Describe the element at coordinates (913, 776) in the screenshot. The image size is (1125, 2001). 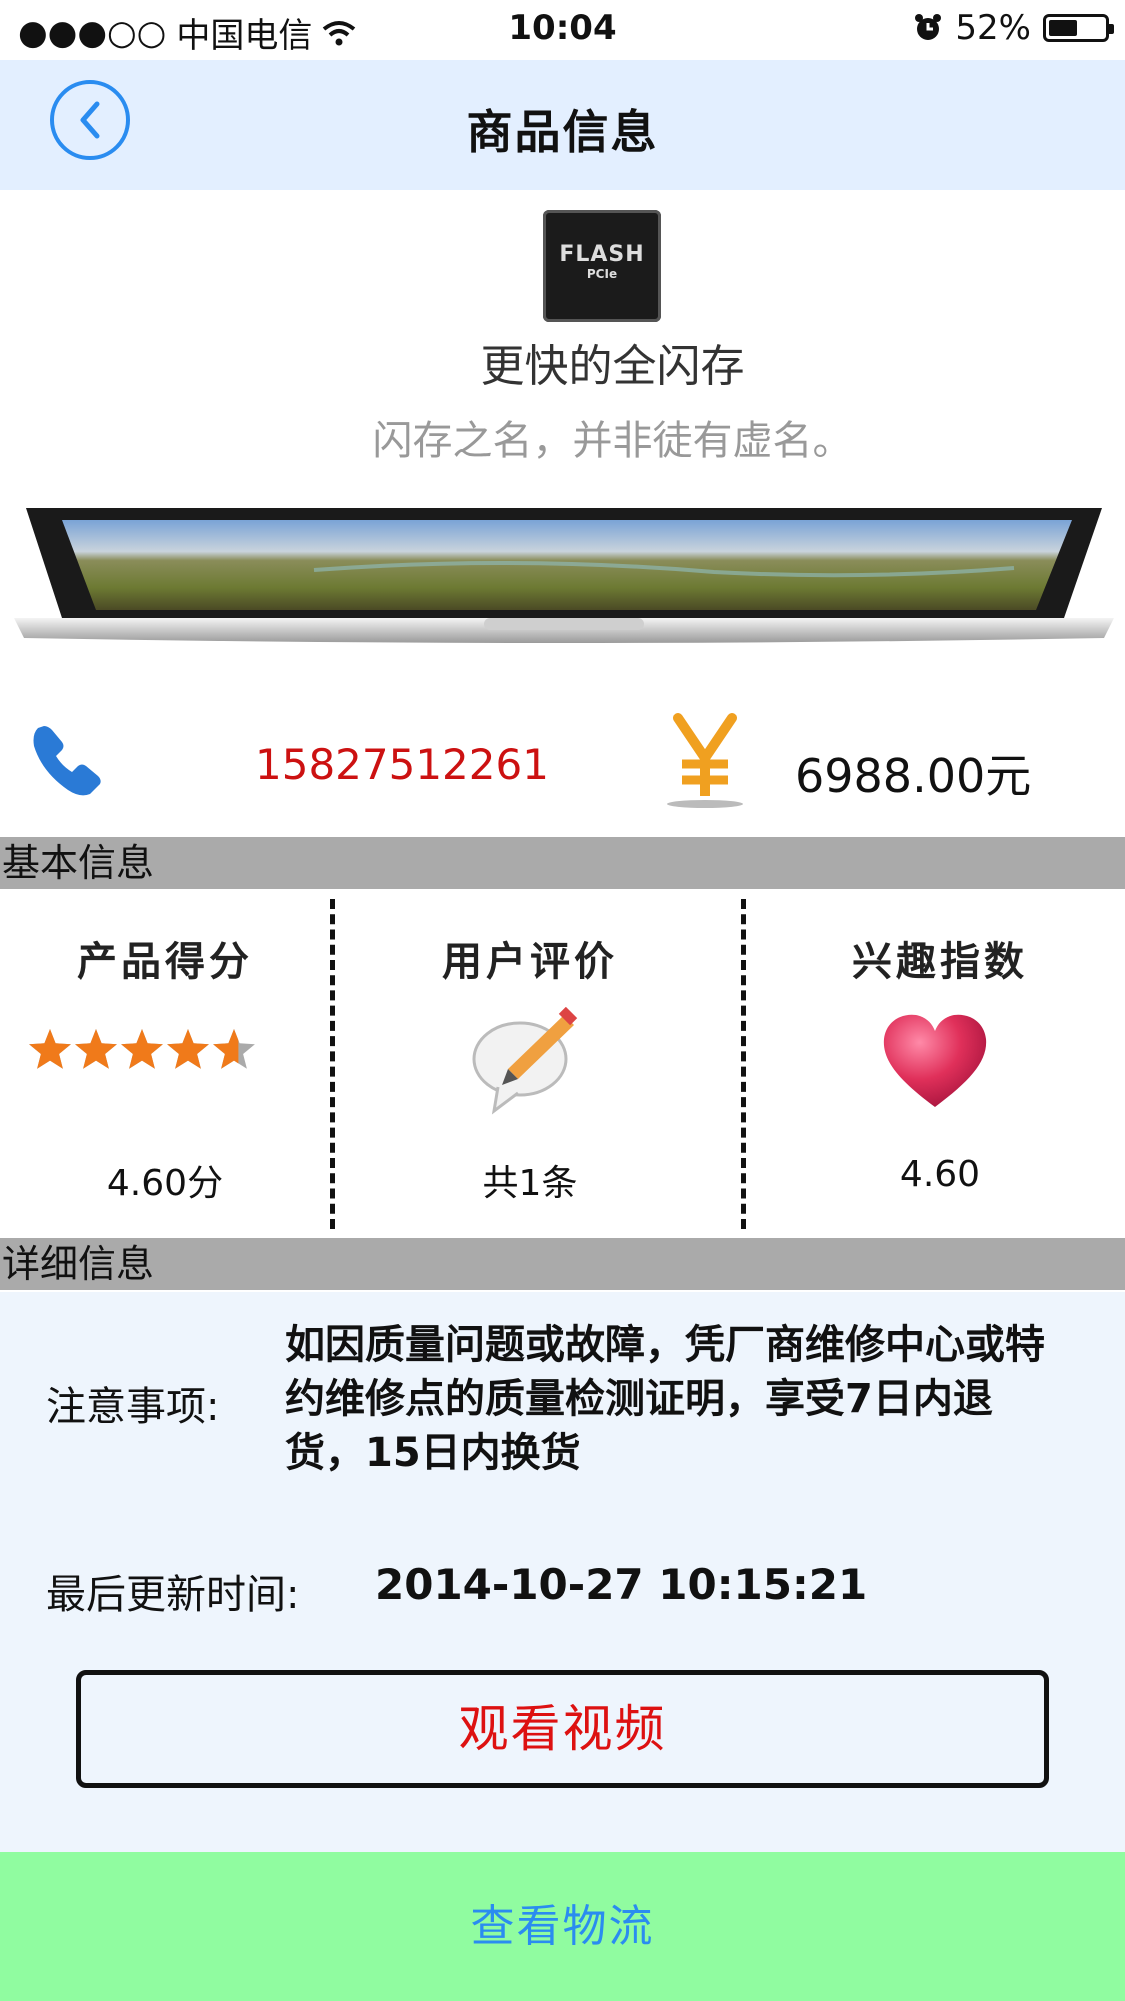
I see `price: 6988.00元` at that location.